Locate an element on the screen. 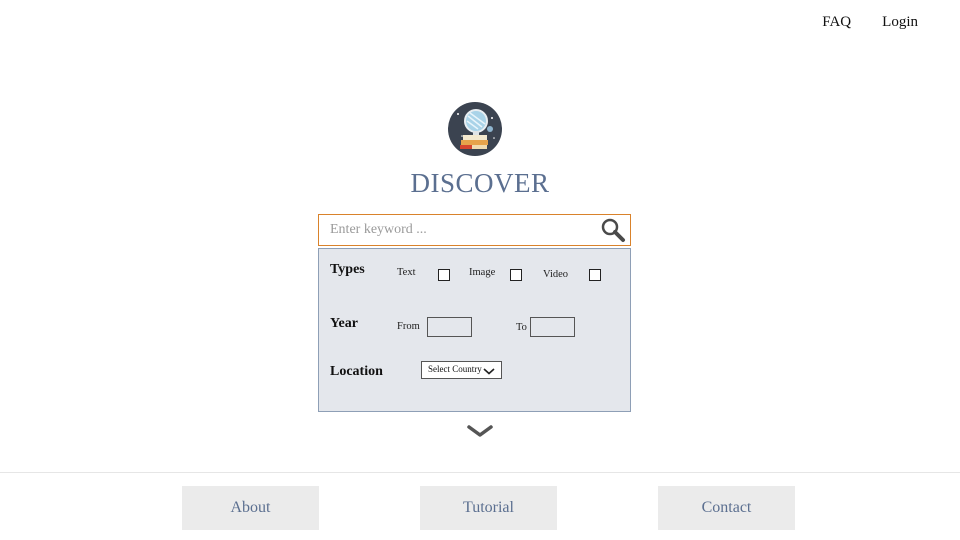 This screenshot has height=540, width=960. magnifier-icon is located at coordinates (613, 230).